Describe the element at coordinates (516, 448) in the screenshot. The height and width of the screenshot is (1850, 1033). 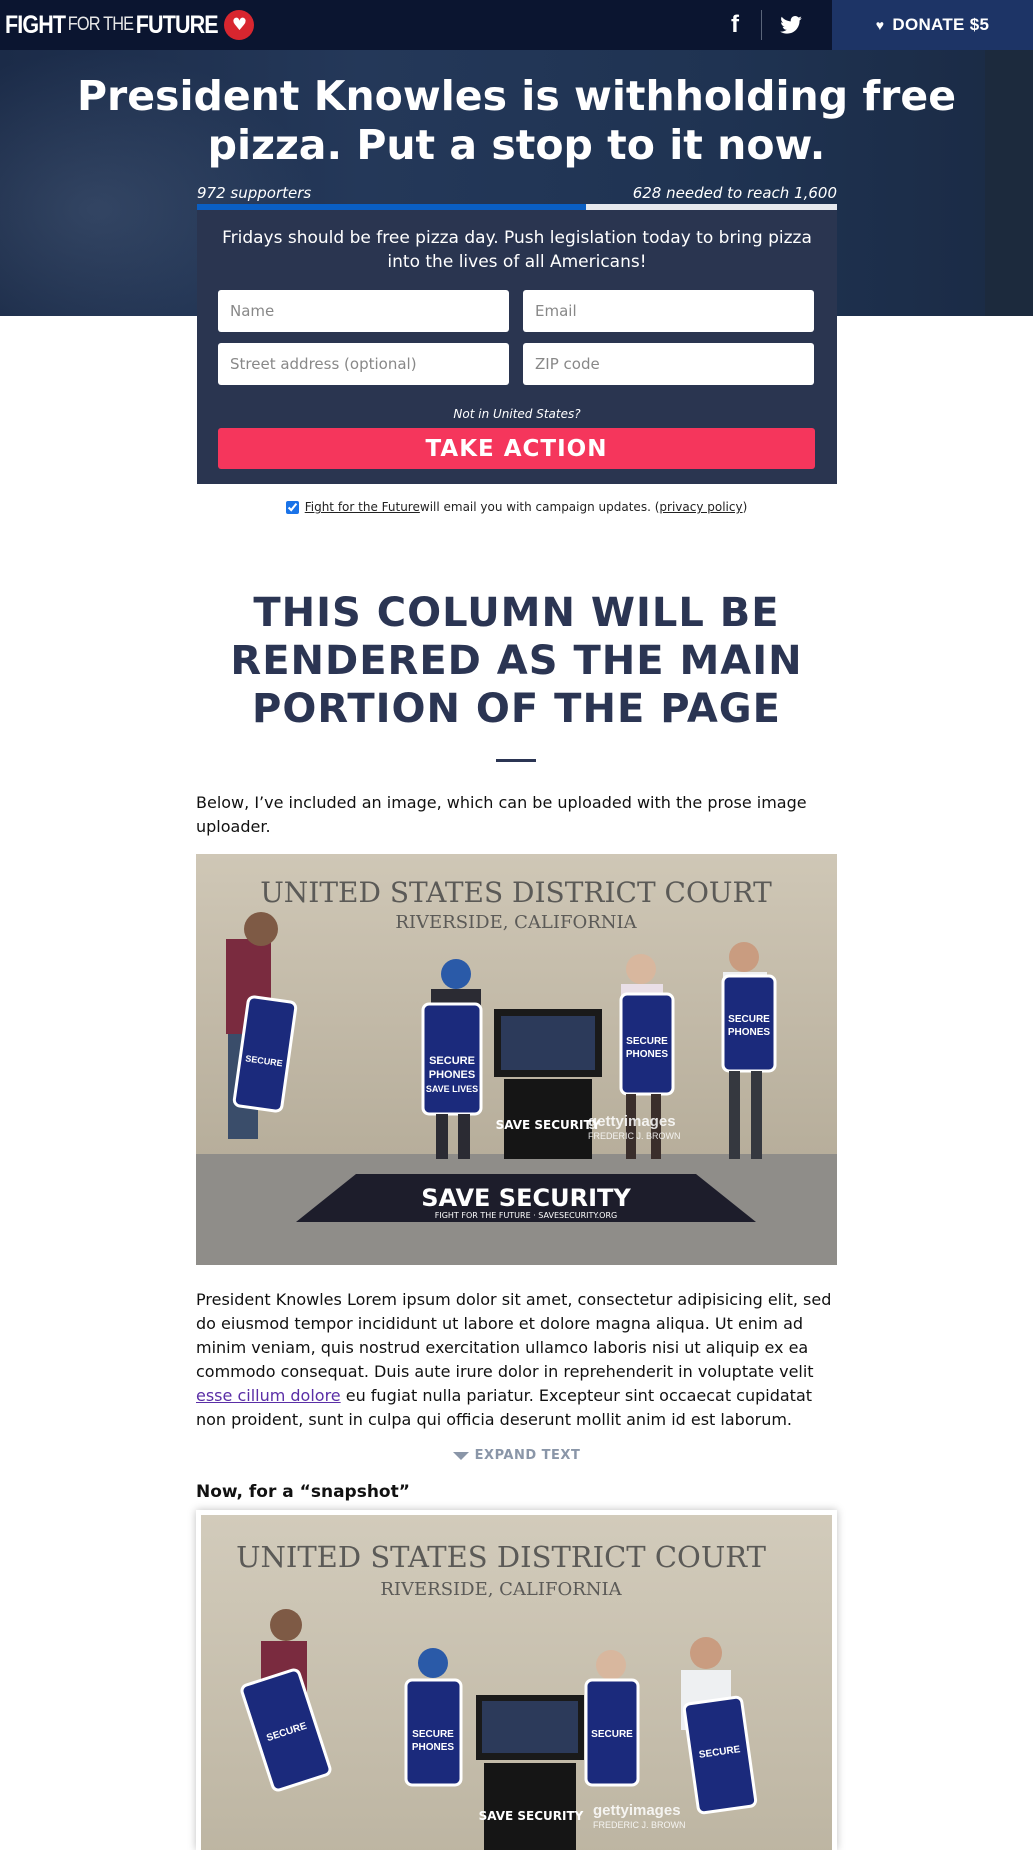
I see `take-action-button: TAKE ACTION` at that location.